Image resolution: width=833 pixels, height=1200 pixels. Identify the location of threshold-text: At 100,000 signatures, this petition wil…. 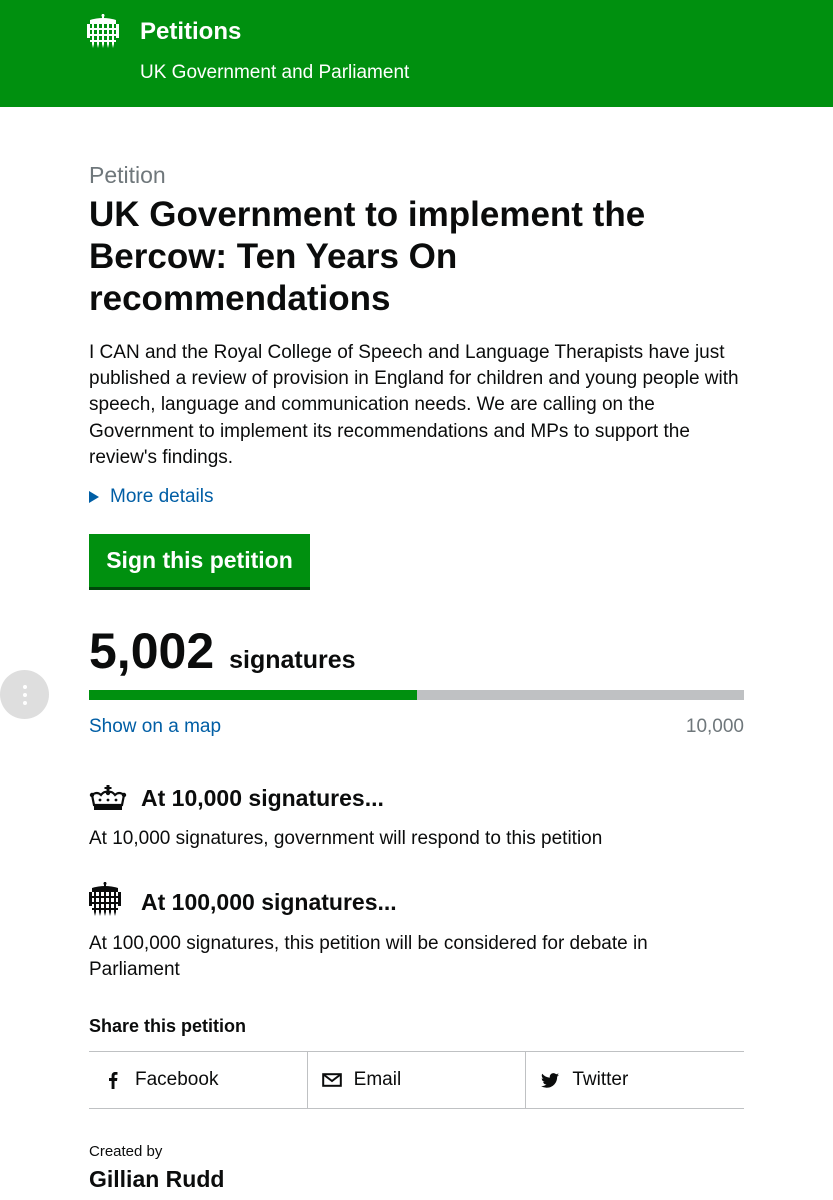
(368, 956).